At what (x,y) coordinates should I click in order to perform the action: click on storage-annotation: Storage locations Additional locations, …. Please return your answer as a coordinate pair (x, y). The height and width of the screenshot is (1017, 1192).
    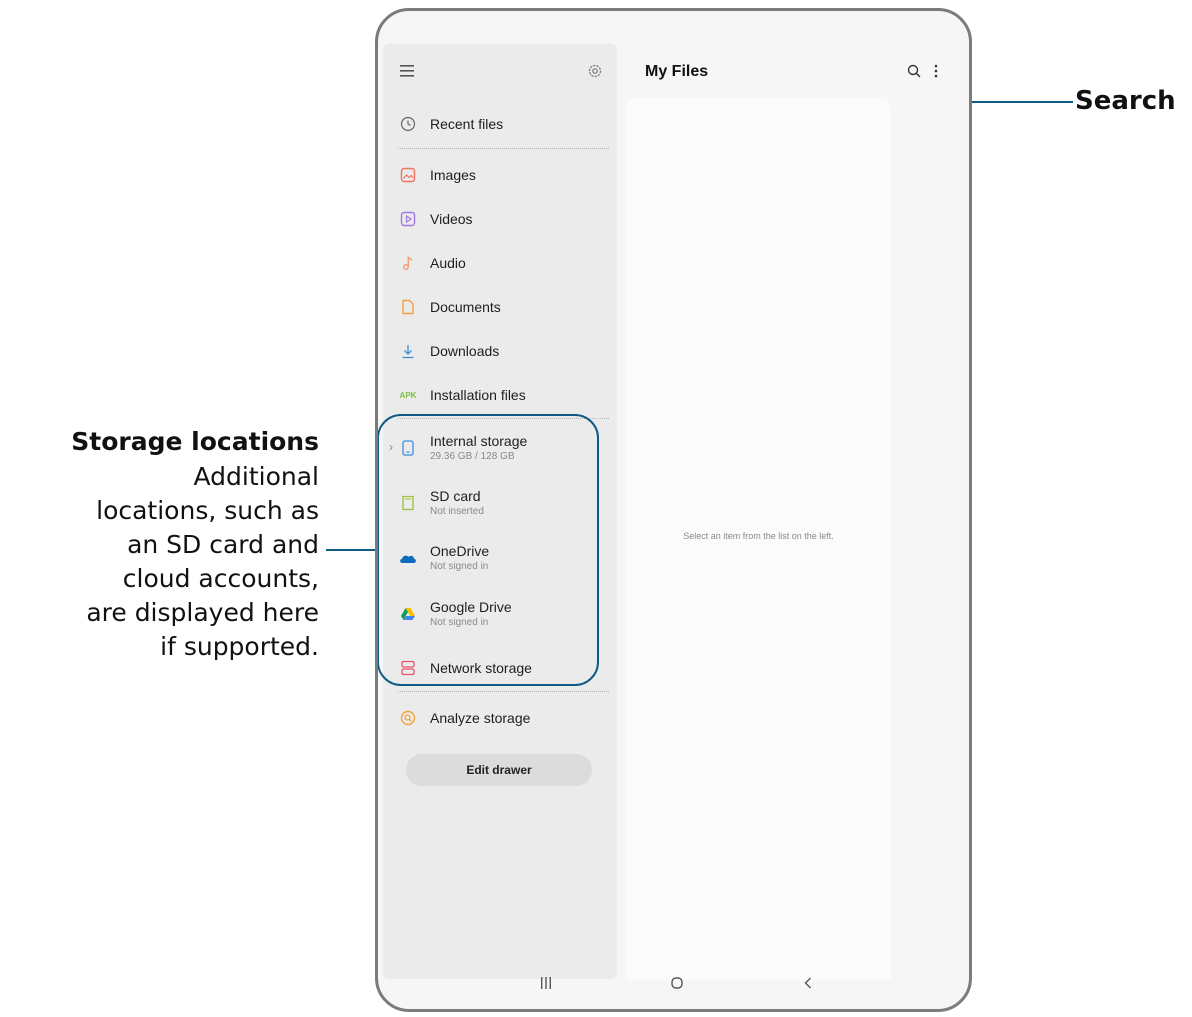
    Looking at the image, I should click on (195, 544).